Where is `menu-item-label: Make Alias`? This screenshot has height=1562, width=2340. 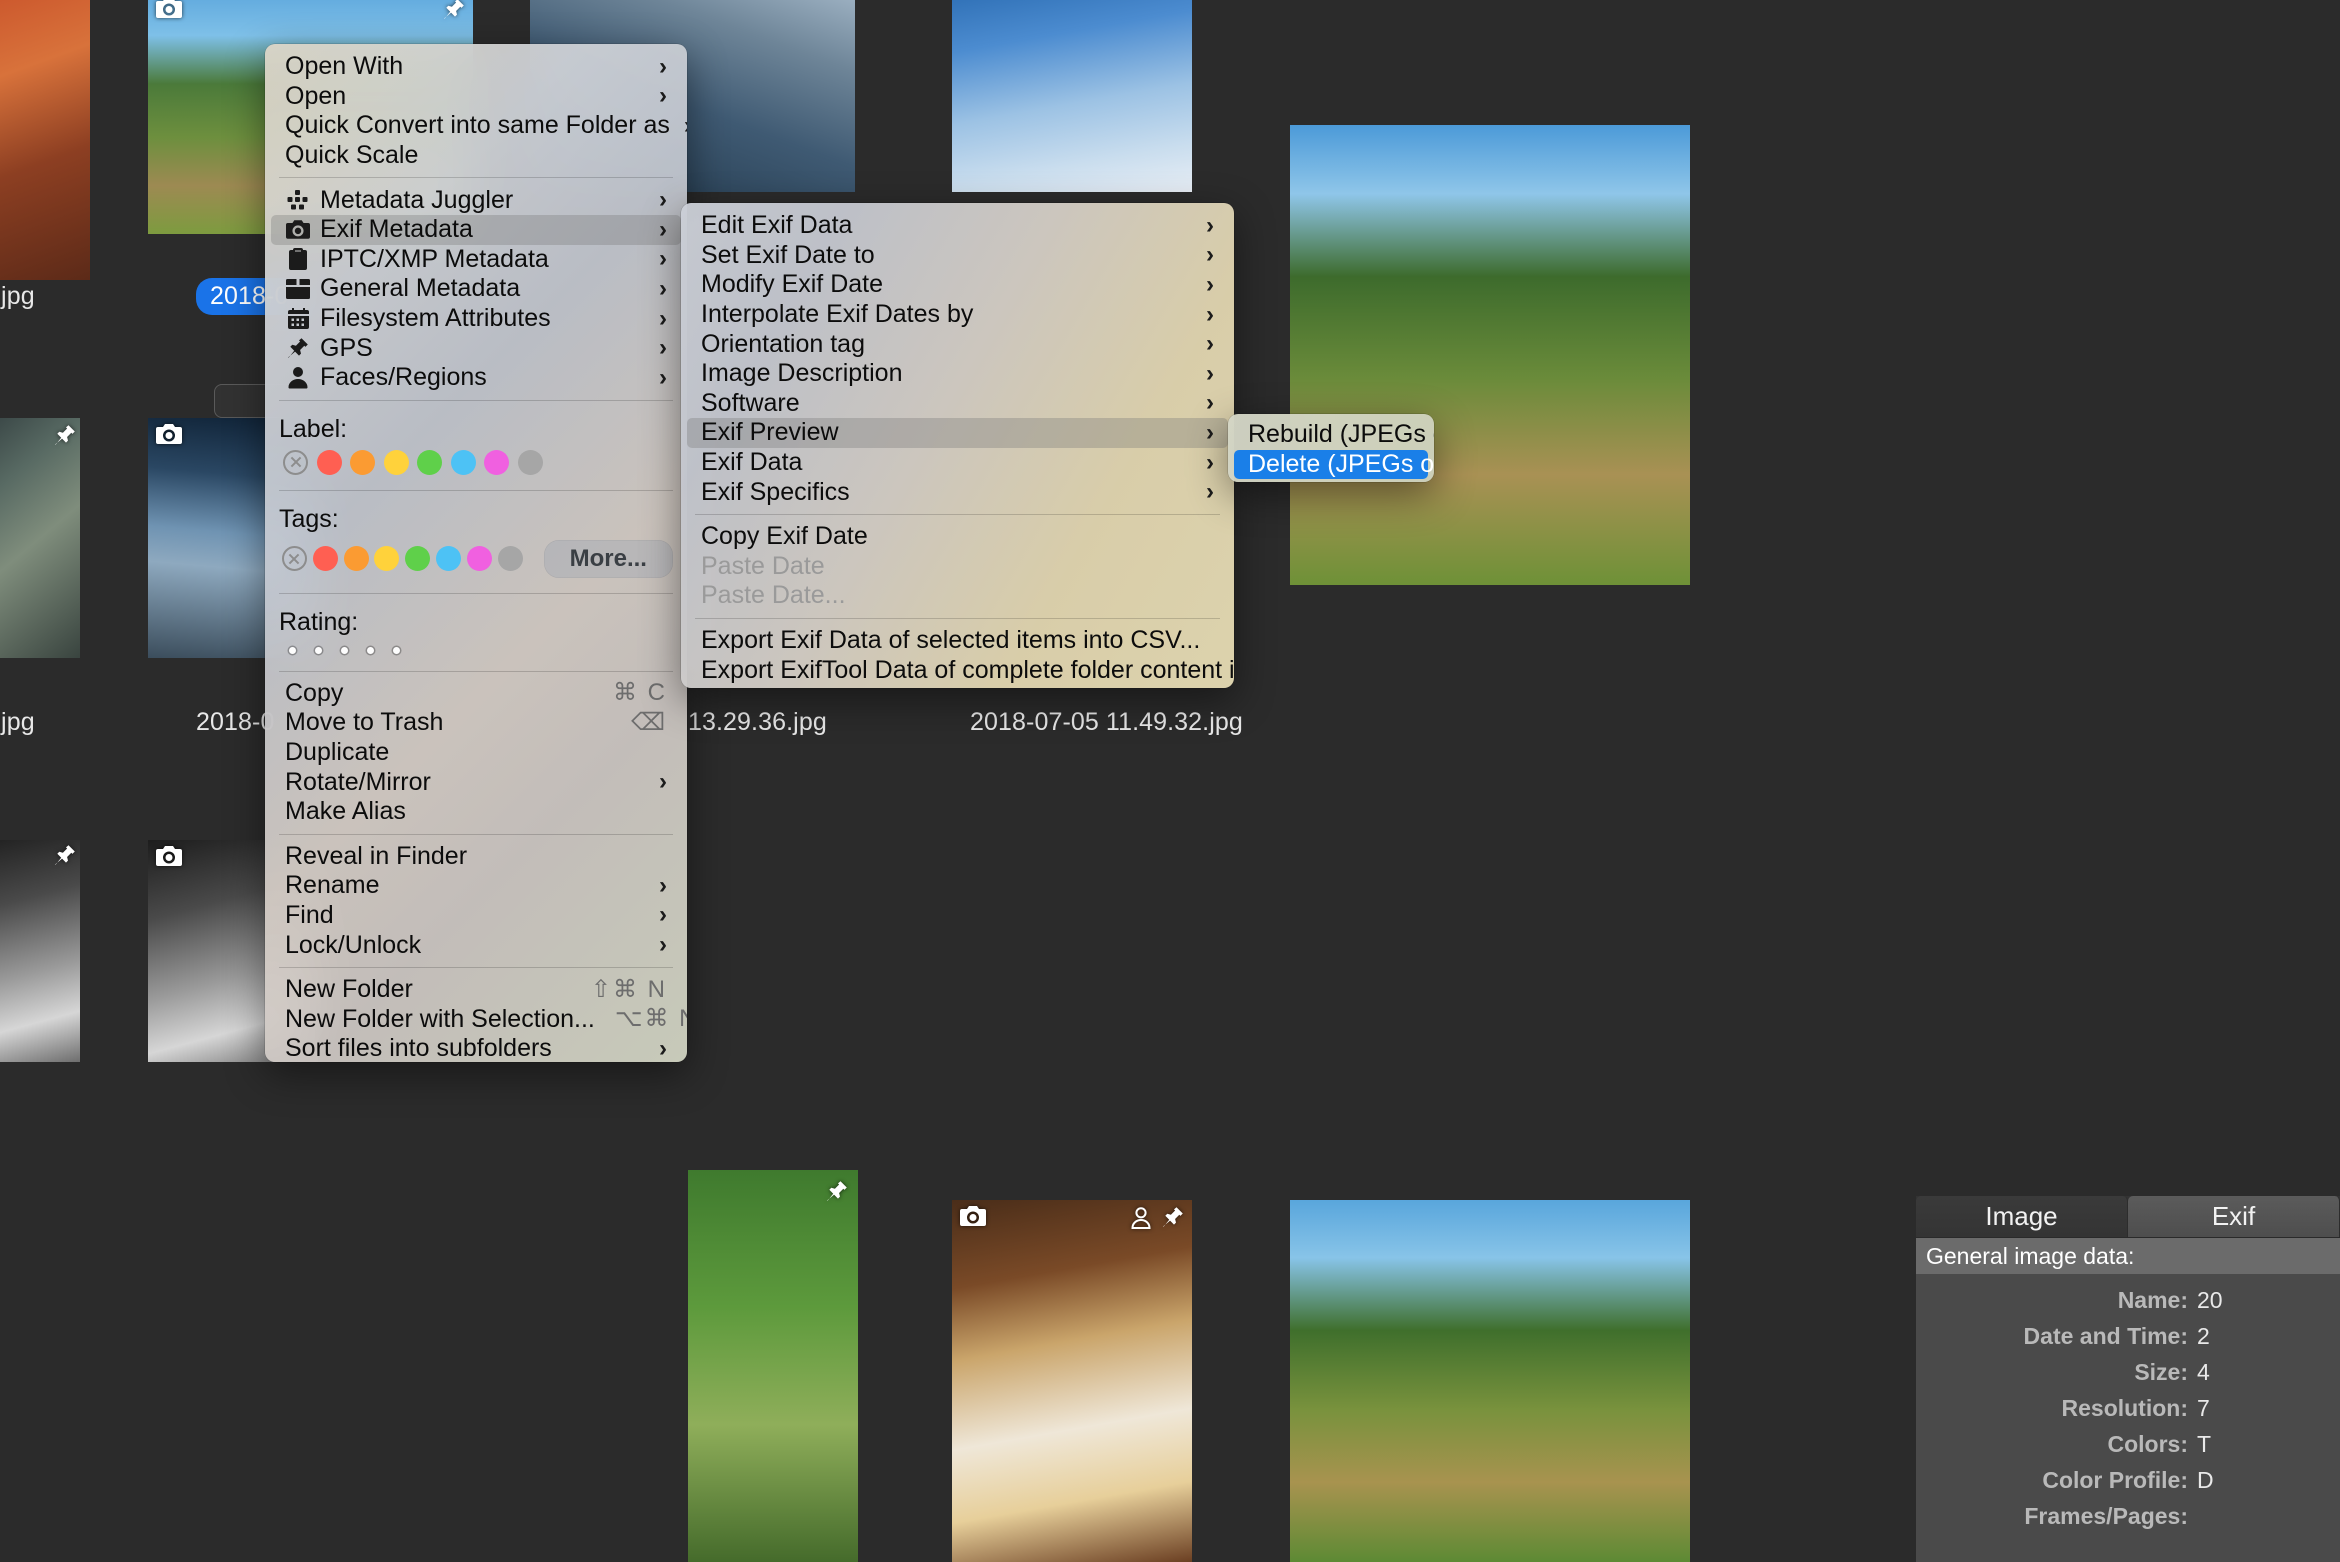 menu-item-label: Make Alias is located at coordinates (345, 811).